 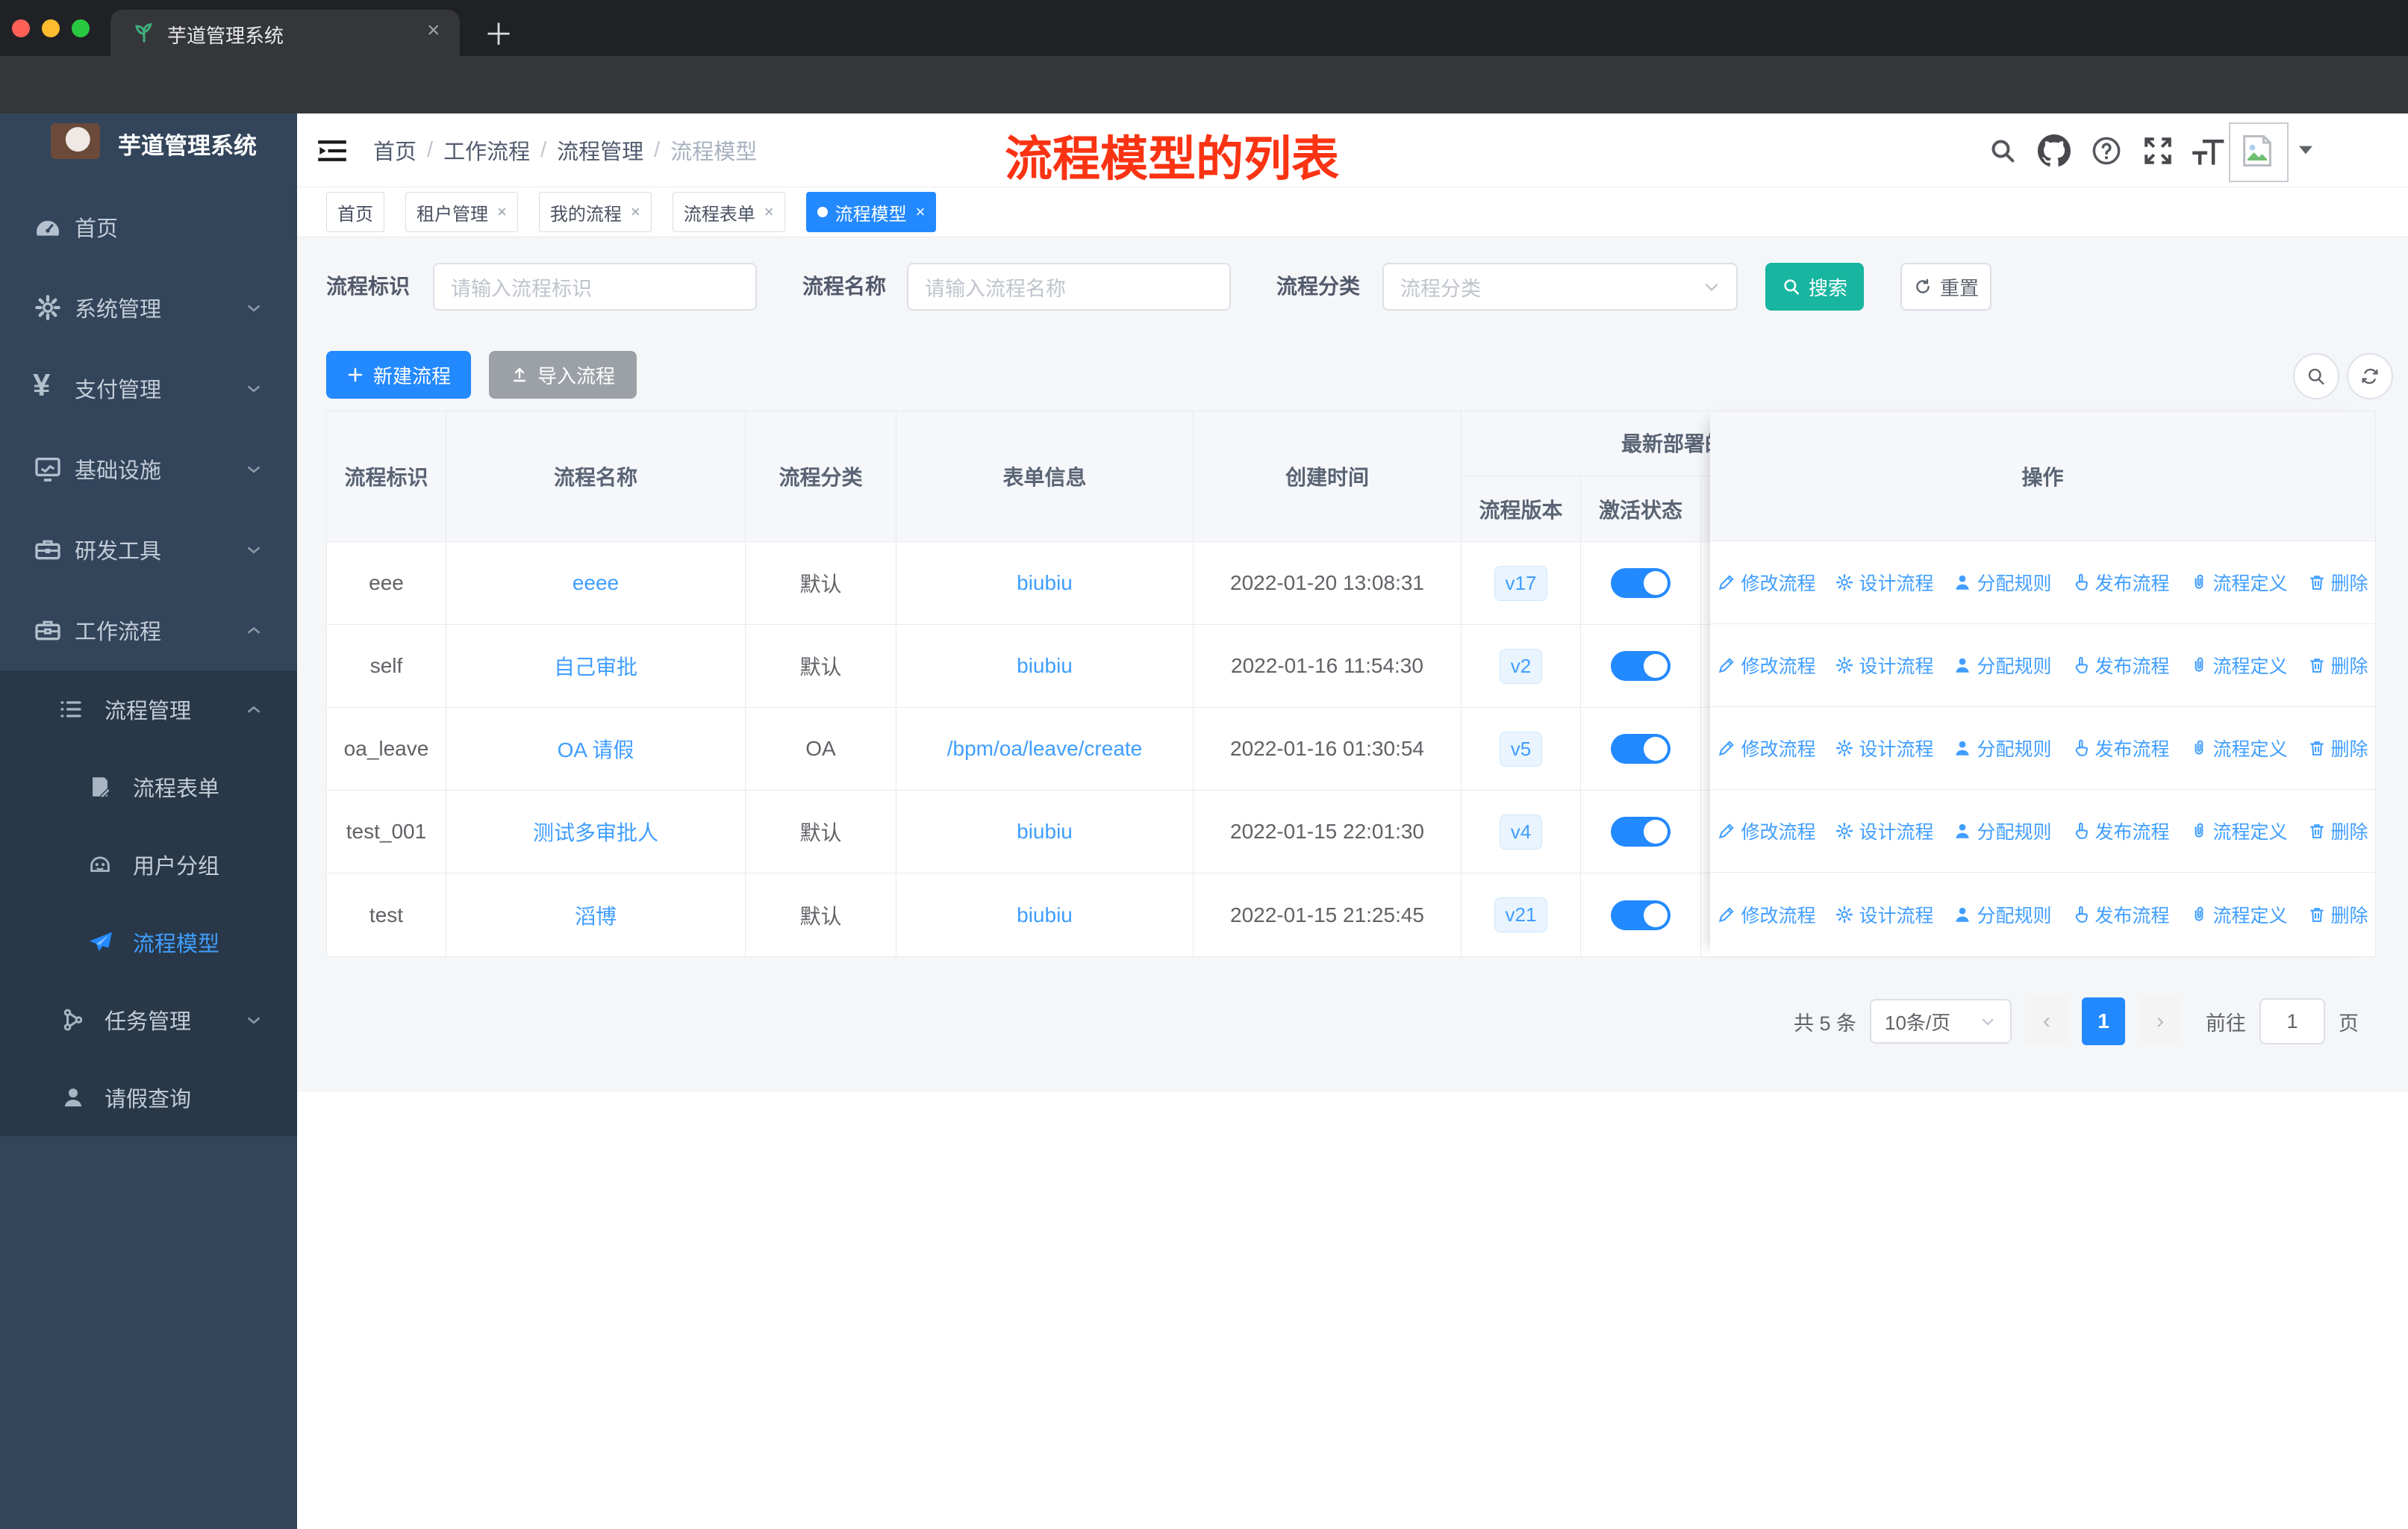 What do you see at coordinates (148, 227) in the screenshot?
I see `sidebar-item-home: 首页` at bounding box center [148, 227].